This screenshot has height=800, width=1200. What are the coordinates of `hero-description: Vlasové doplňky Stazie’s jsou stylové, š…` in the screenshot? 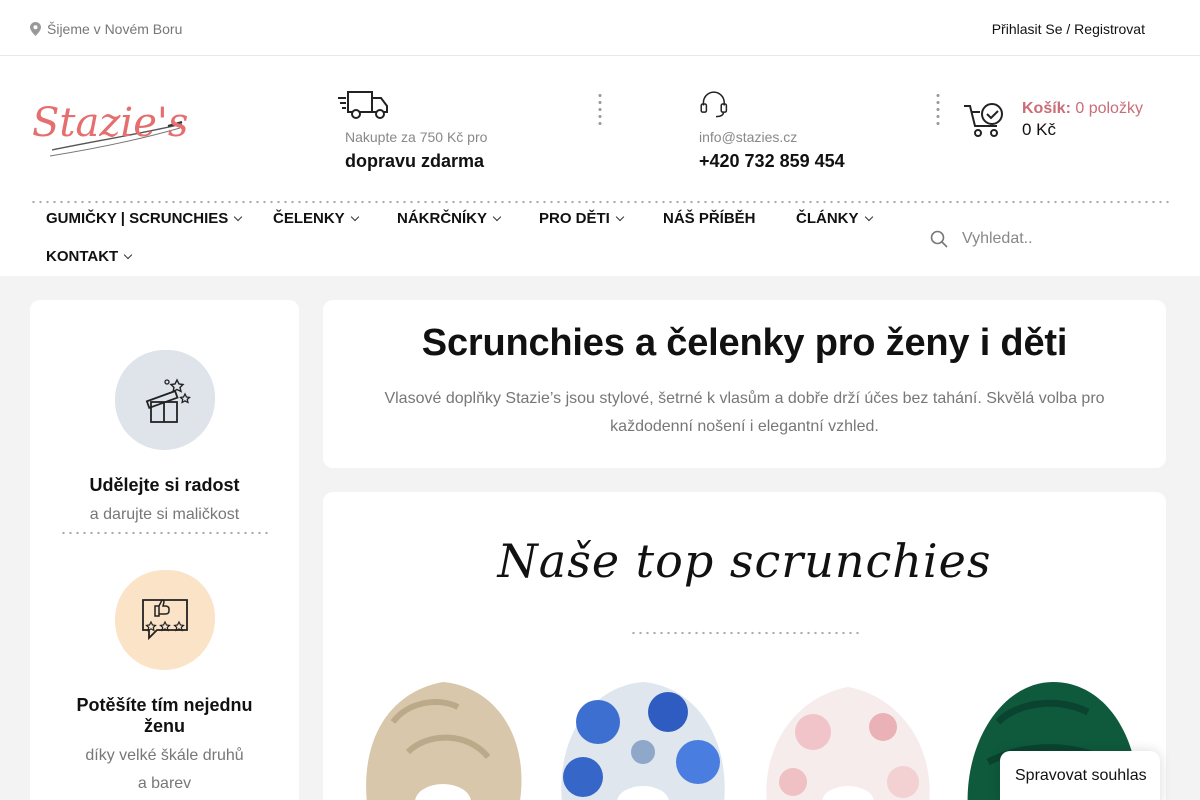 It's located at (744, 412).